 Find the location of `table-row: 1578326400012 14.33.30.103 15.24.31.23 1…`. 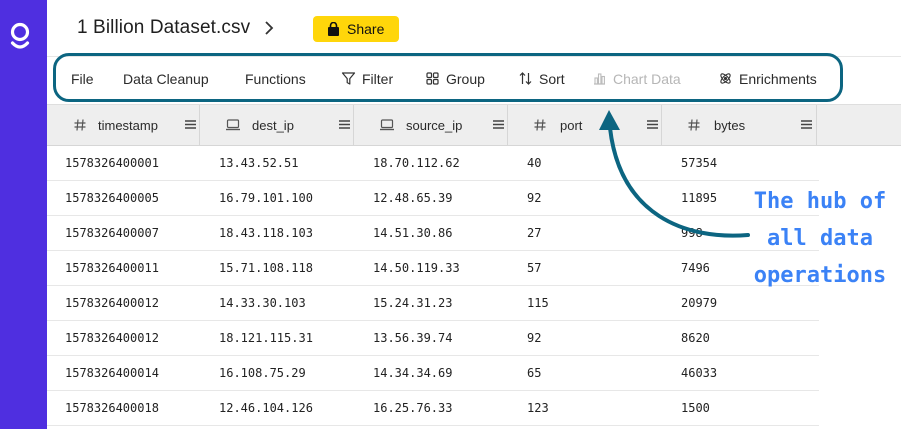

table-row: 1578326400012 14.33.30.103 15.24.31.23 1… is located at coordinates (433, 303).